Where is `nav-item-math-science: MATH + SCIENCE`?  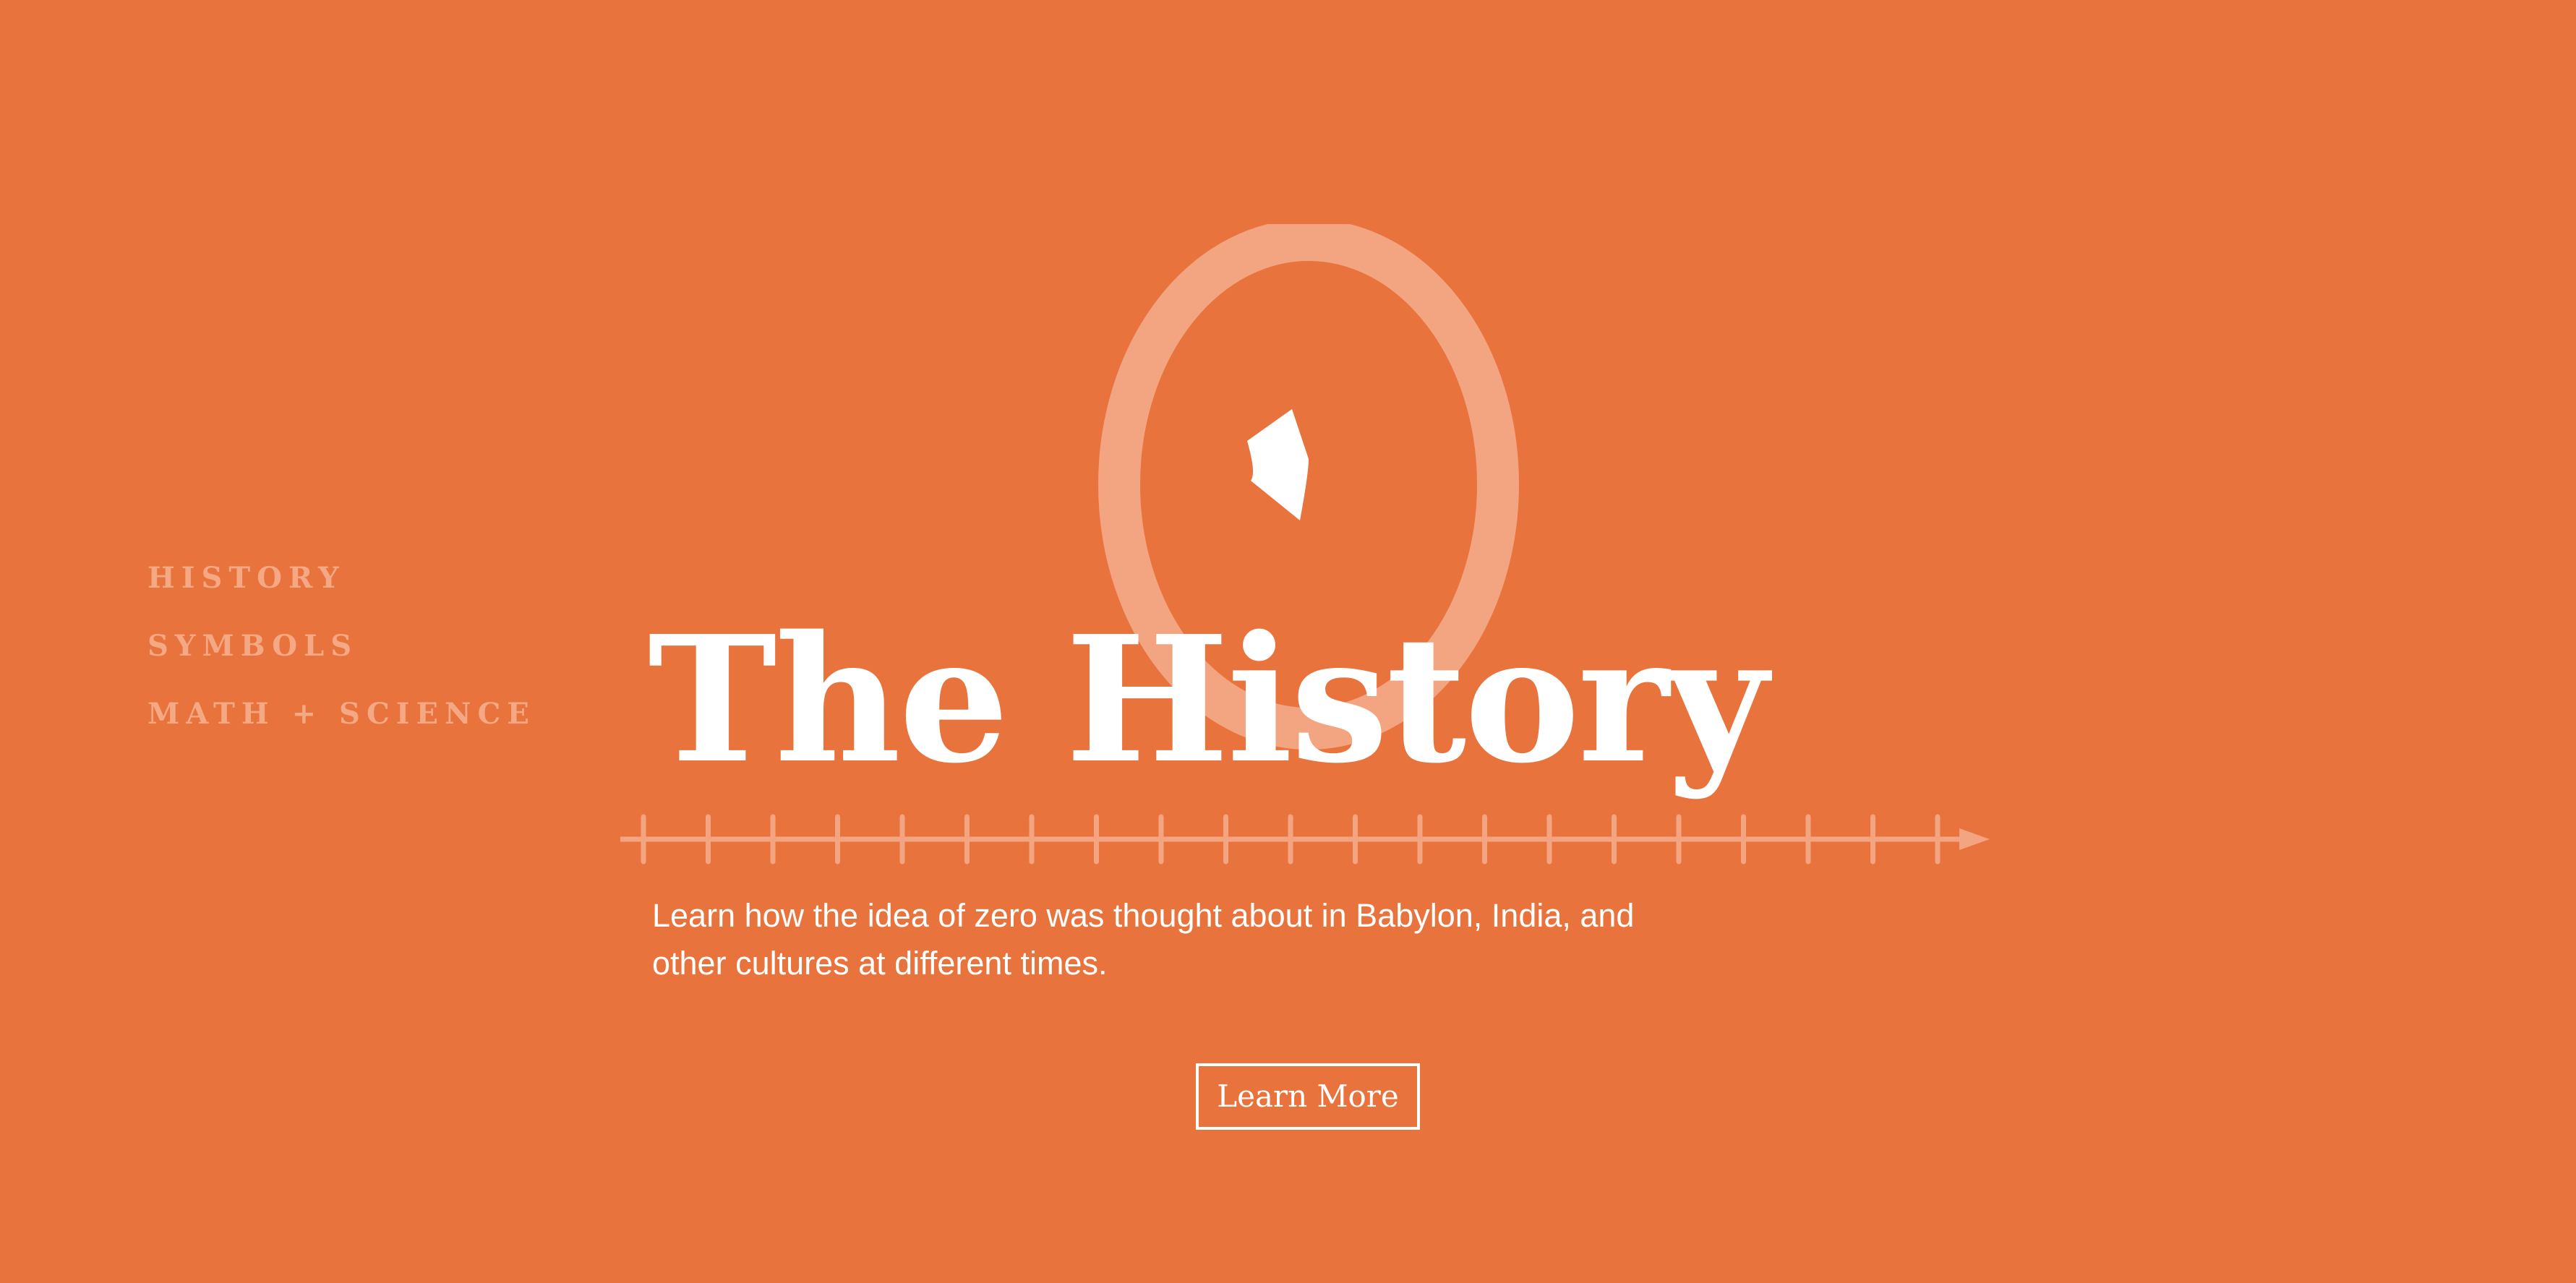
nav-item-math-science: MATH + SCIENCE is located at coordinates (341, 714).